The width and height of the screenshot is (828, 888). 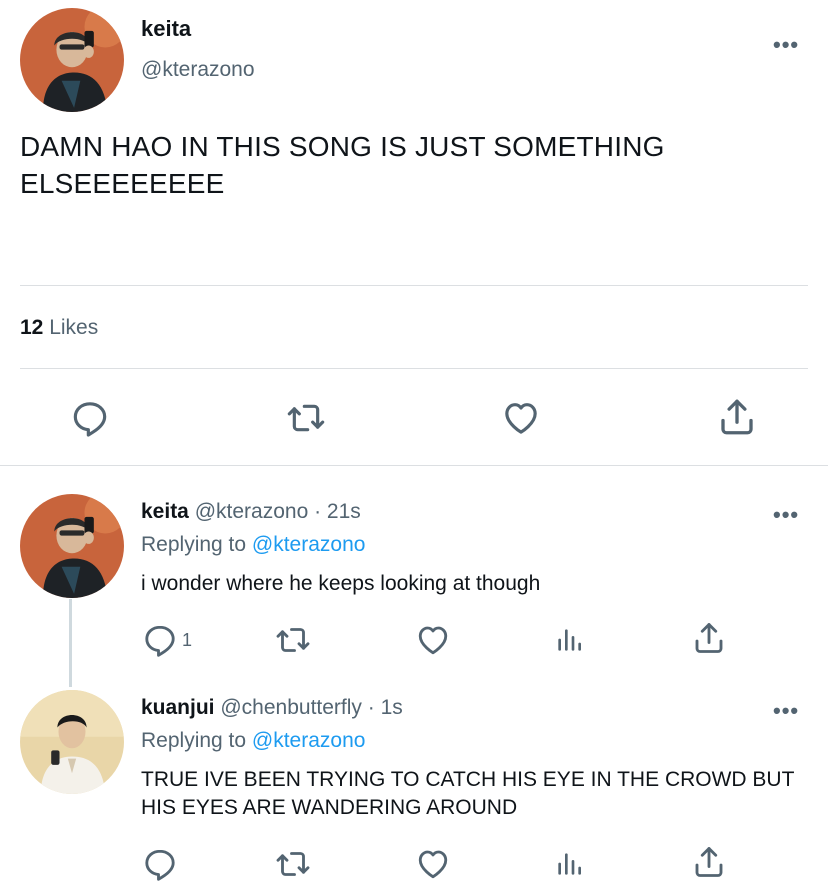 What do you see at coordinates (74, 327) in the screenshot?
I see `likes-label: Likes` at bounding box center [74, 327].